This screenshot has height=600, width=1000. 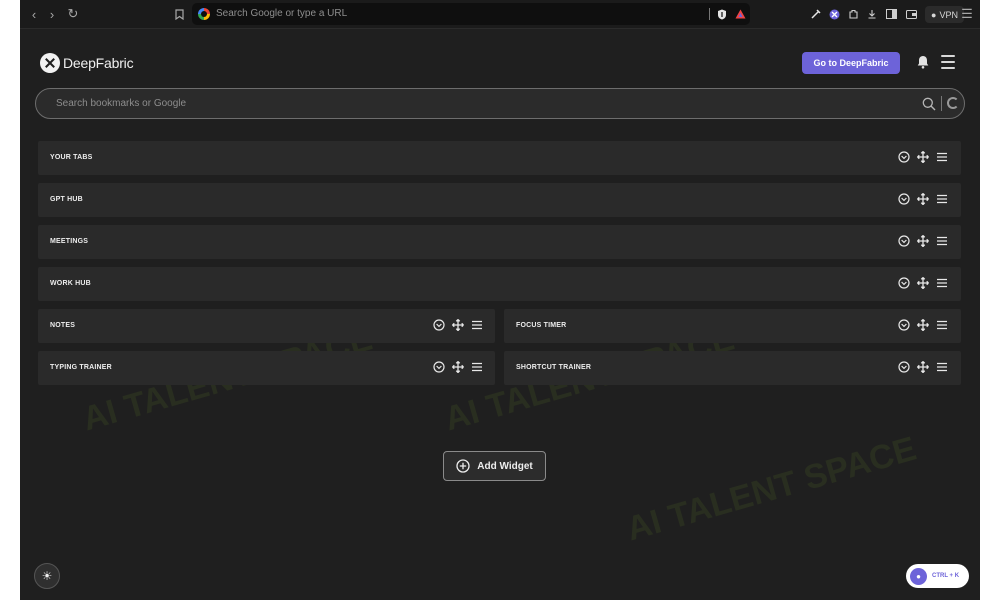 I want to click on bell-icon, so click(x=923, y=62).